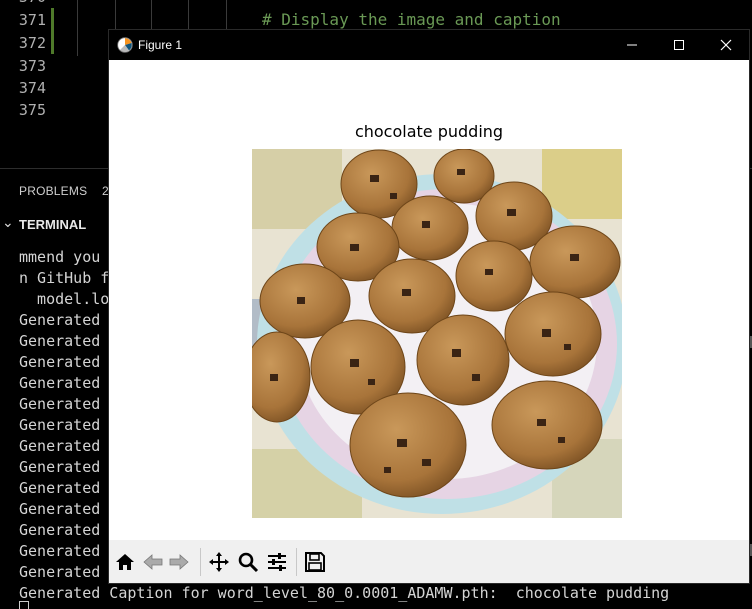 The image size is (752, 609). Describe the element at coordinates (32, 88) in the screenshot. I see `line-number: 374` at that location.